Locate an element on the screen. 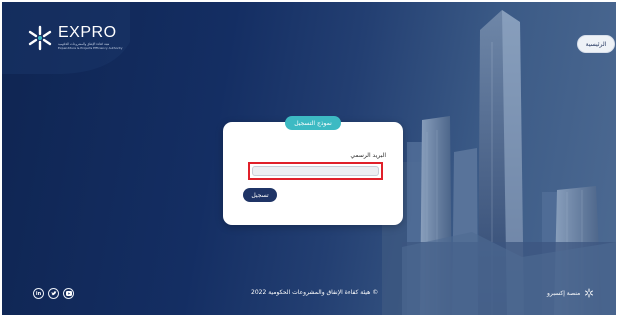 The width and height of the screenshot is (618, 319). email-field-highlight is located at coordinates (315, 171).